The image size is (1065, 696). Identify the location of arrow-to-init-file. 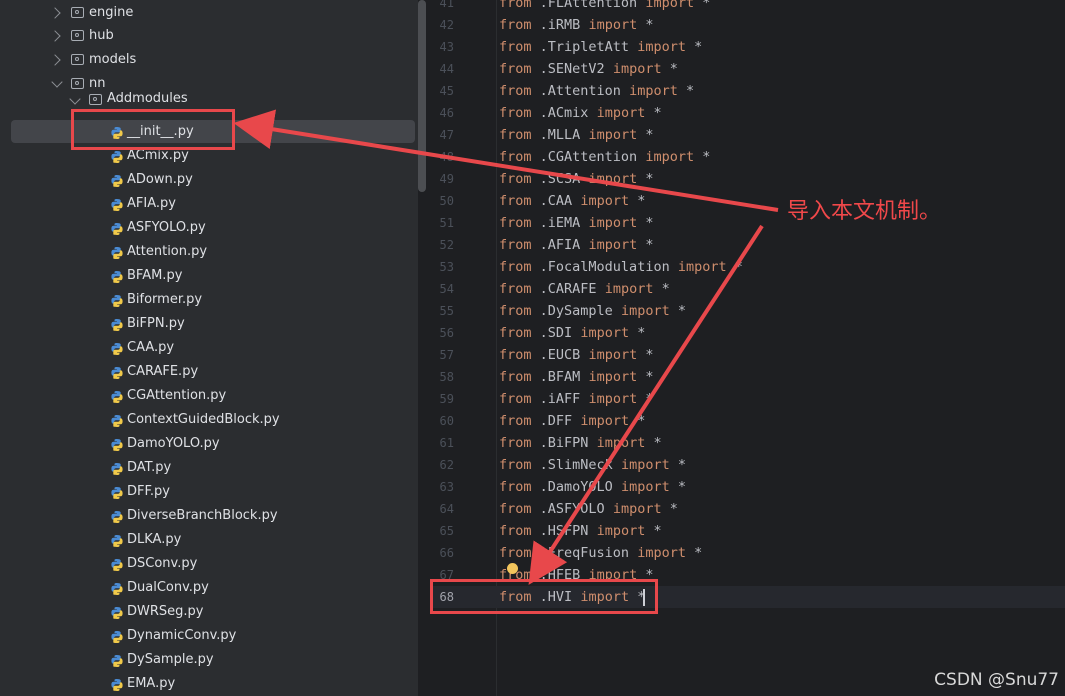
(506, 160).